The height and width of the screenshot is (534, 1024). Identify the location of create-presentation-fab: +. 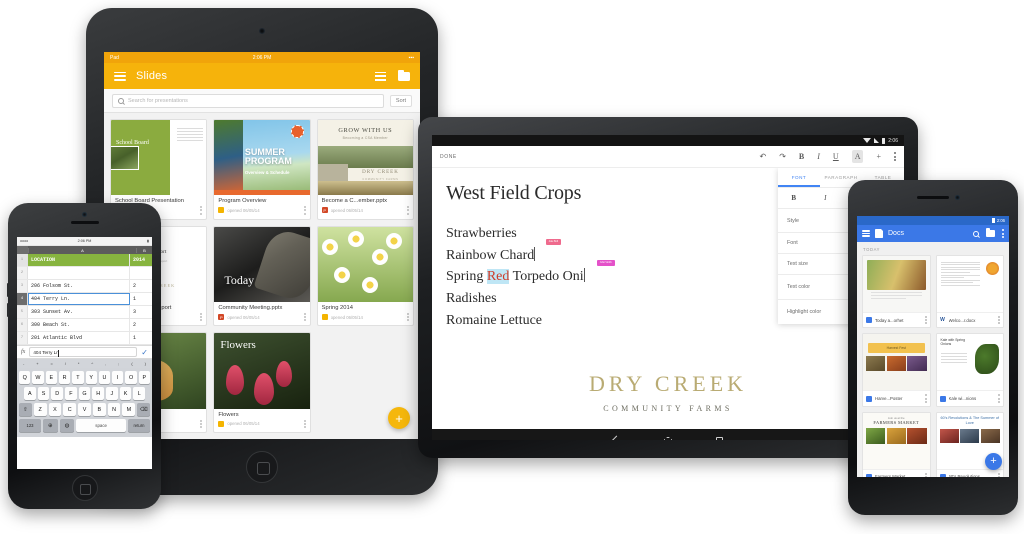
(399, 418).